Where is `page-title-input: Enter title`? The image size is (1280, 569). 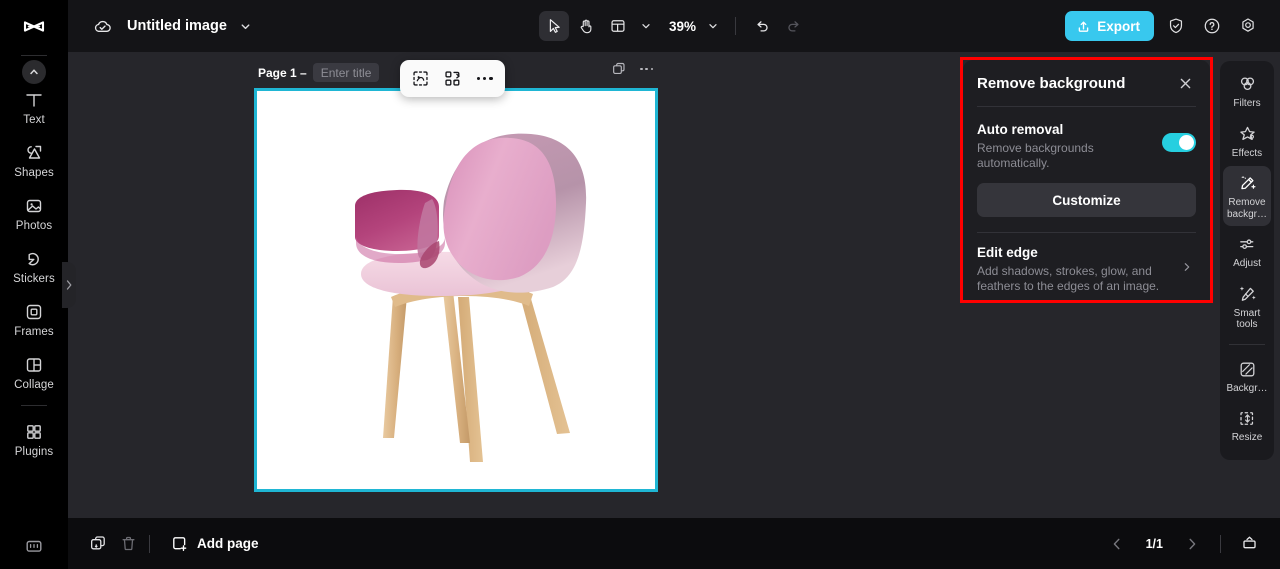 page-title-input: Enter title is located at coordinates (346, 72).